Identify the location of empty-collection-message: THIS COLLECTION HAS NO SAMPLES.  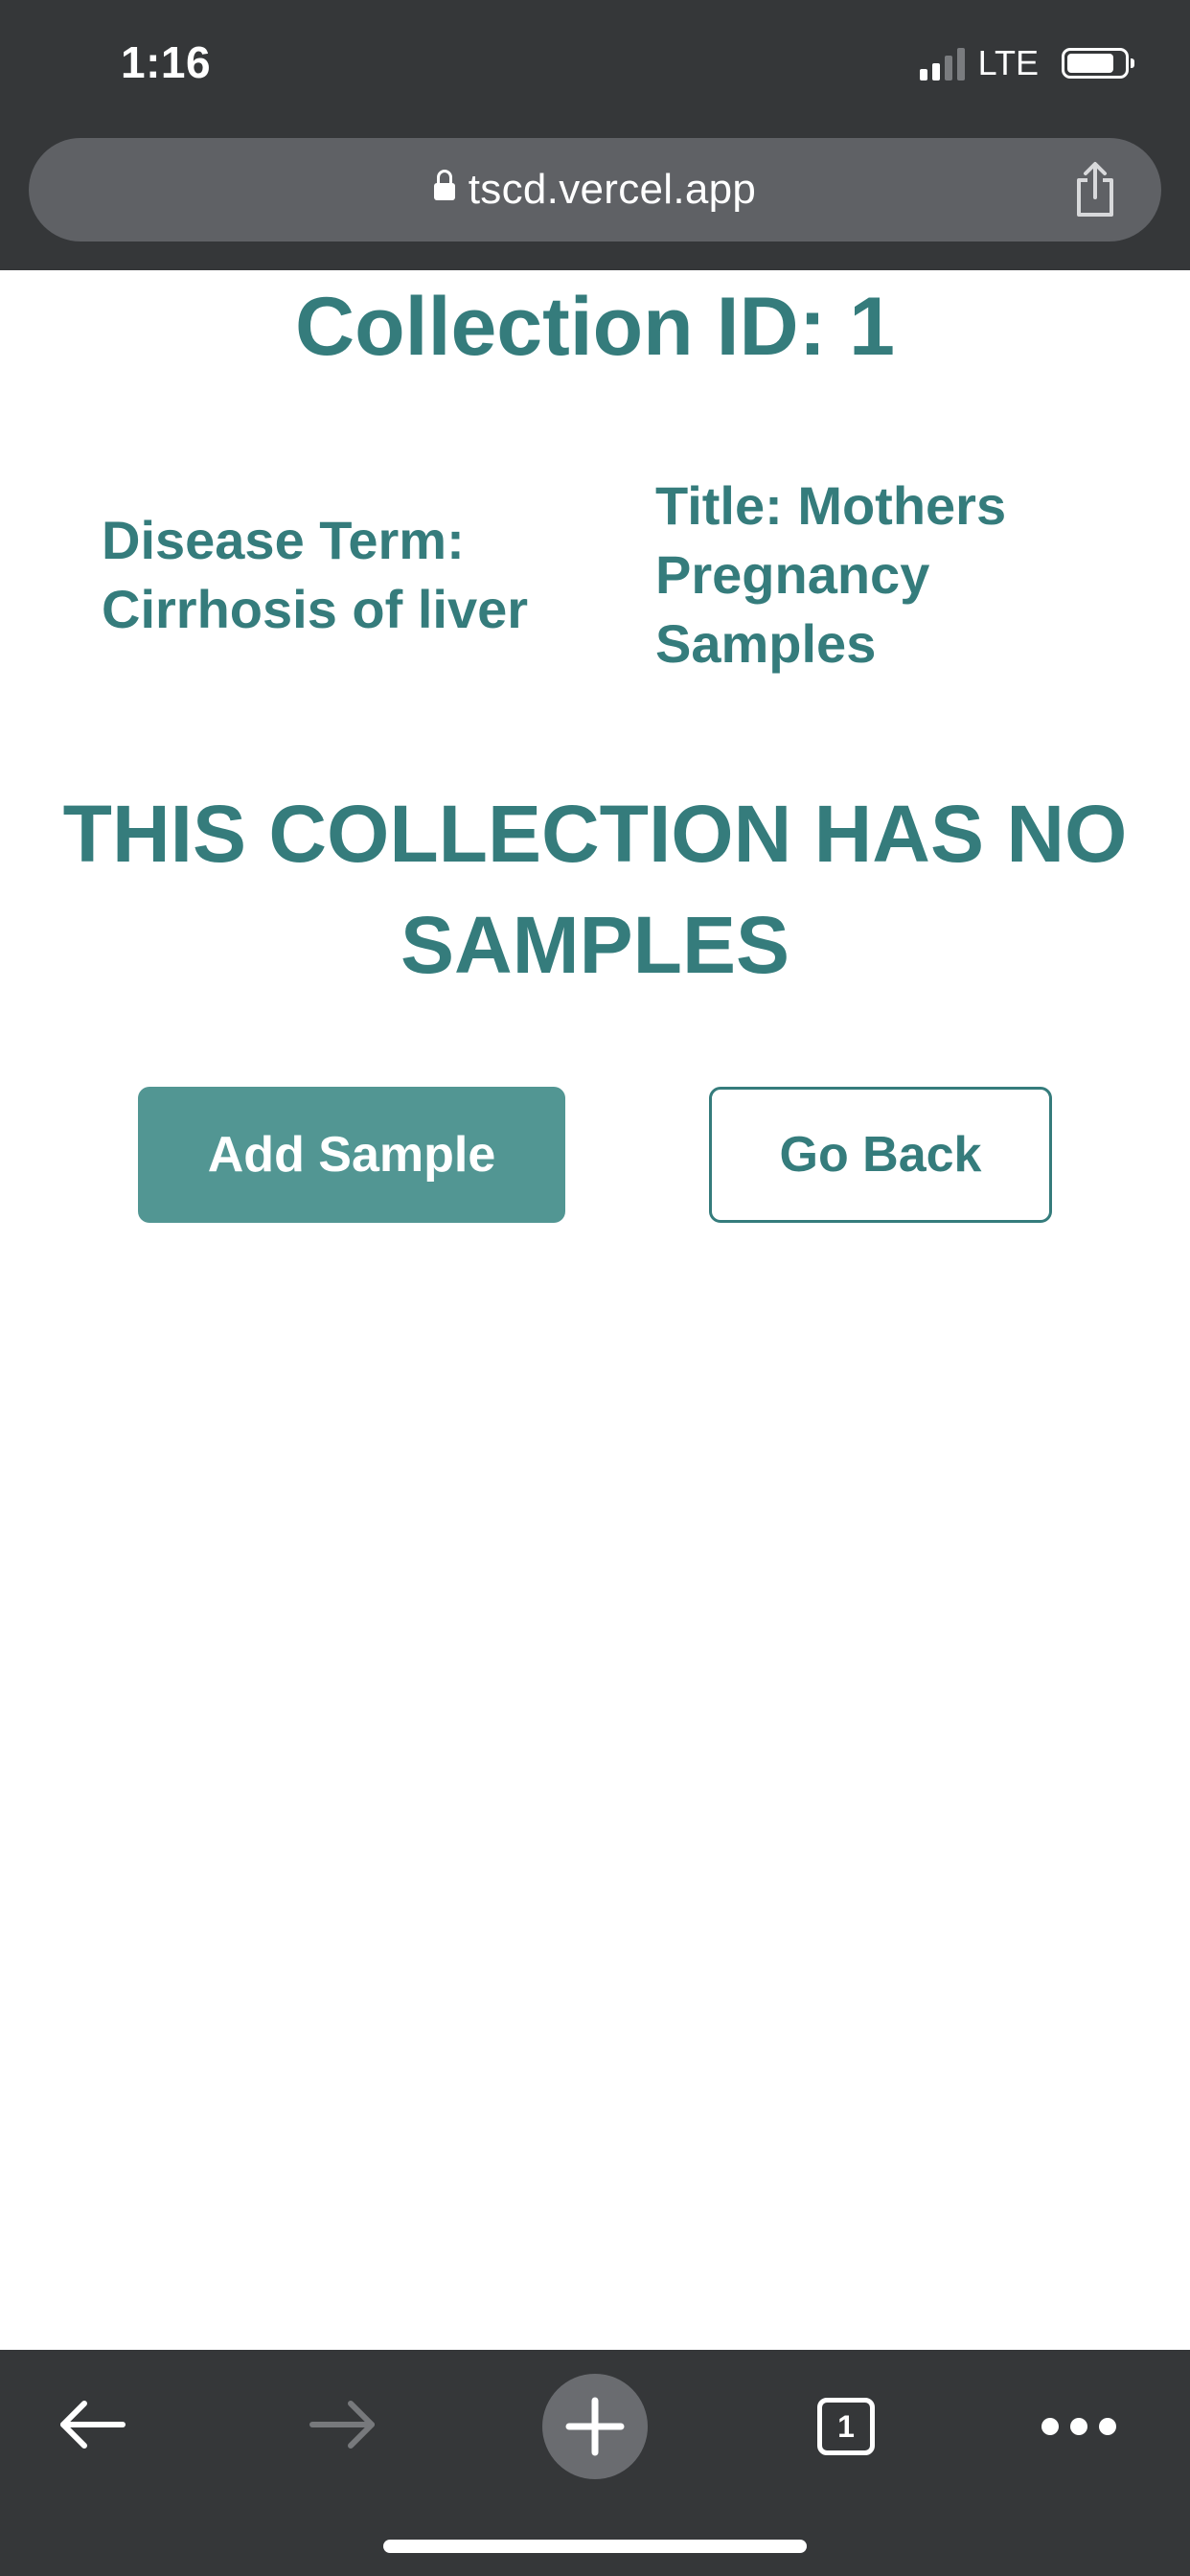
(595, 889).